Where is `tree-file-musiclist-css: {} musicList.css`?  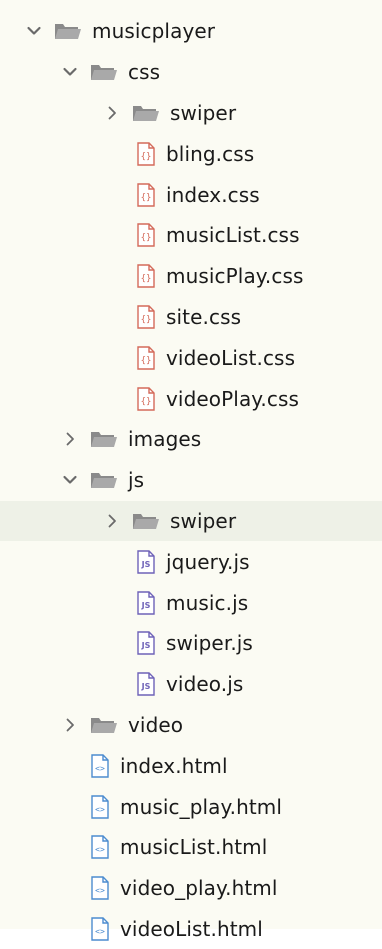 tree-file-musiclist-css: {} musicList.css is located at coordinates (191, 235).